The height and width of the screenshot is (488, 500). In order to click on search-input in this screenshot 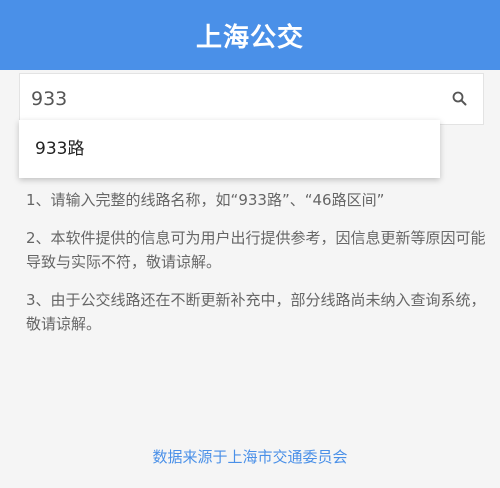, I will do `click(230, 99)`.